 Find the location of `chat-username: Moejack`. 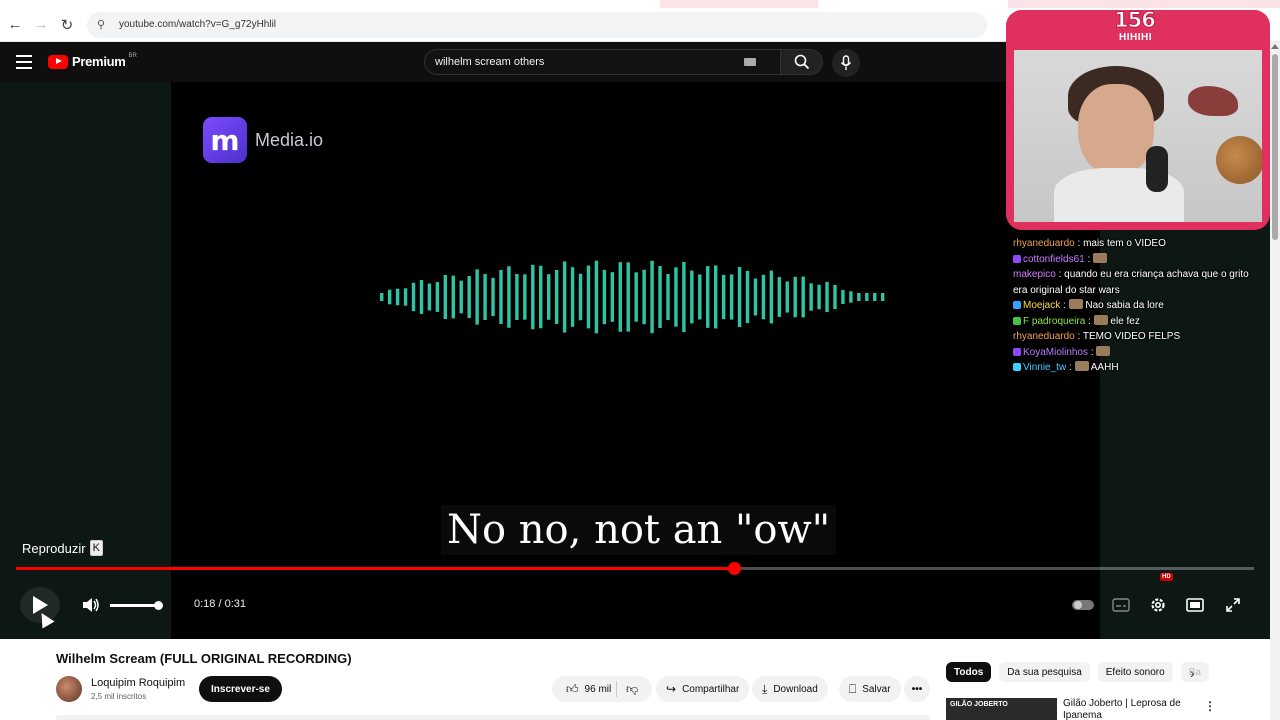

chat-username: Moejack is located at coordinates (1042, 305).